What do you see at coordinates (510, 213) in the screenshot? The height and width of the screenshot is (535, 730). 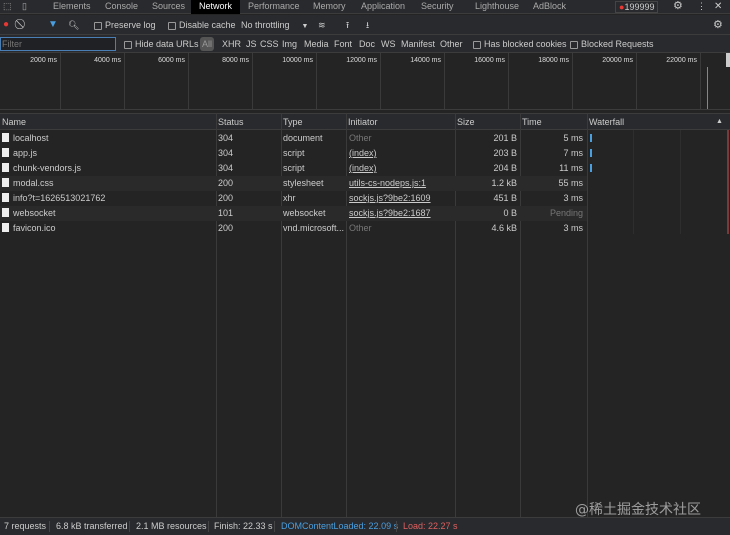 I see `request-size: 0 B` at bounding box center [510, 213].